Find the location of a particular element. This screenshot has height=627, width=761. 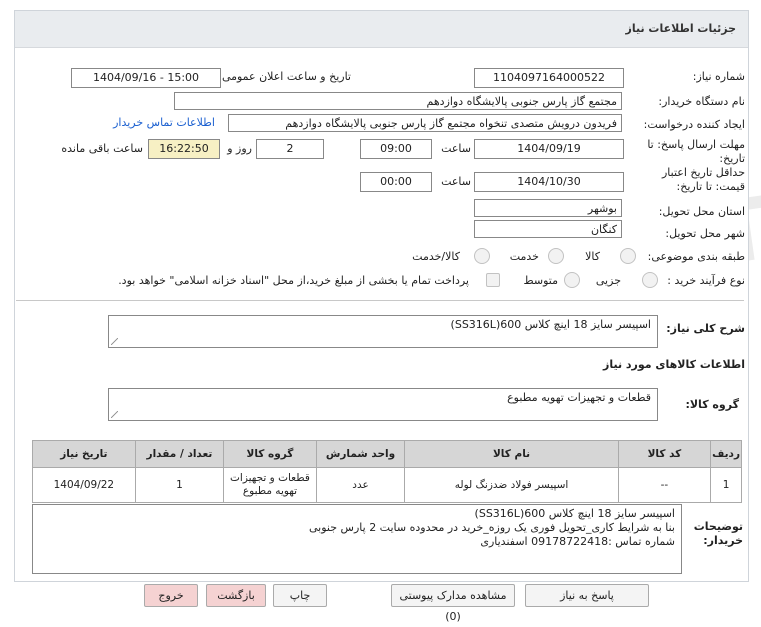

cell-unit: عدد is located at coordinates (360, 485).